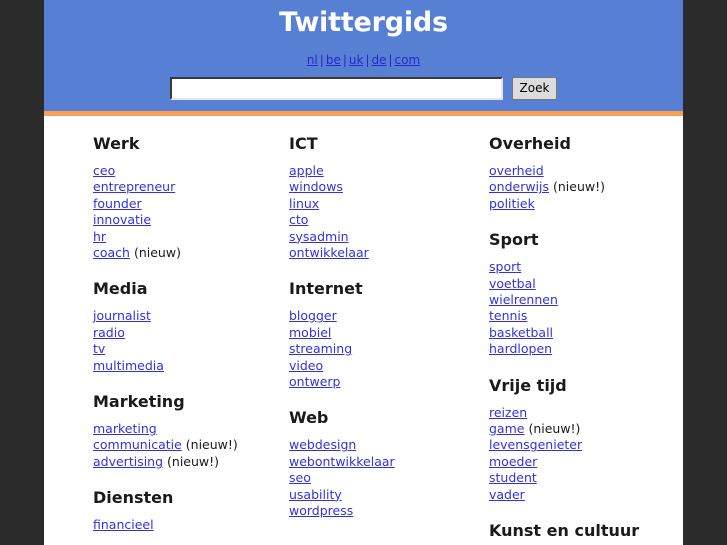 This screenshot has width=727, height=545. I want to click on directory-link-voetbal: voetbal, so click(512, 283).